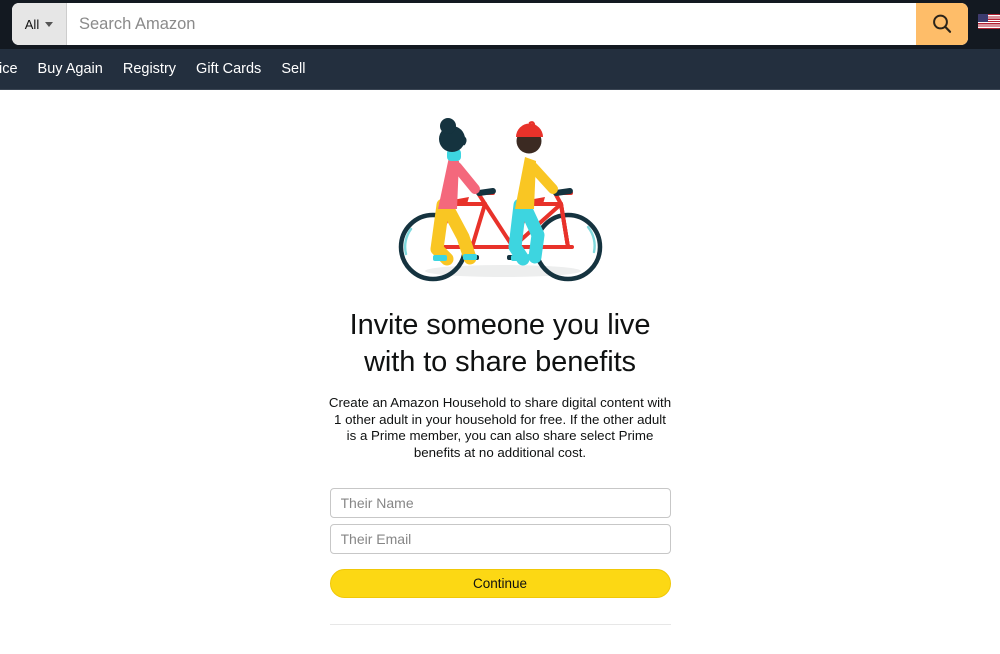 This screenshot has height=654, width=1000. What do you see at coordinates (32, 24) in the screenshot?
I see `search-category-label: All` at bounding box center [32, 24].